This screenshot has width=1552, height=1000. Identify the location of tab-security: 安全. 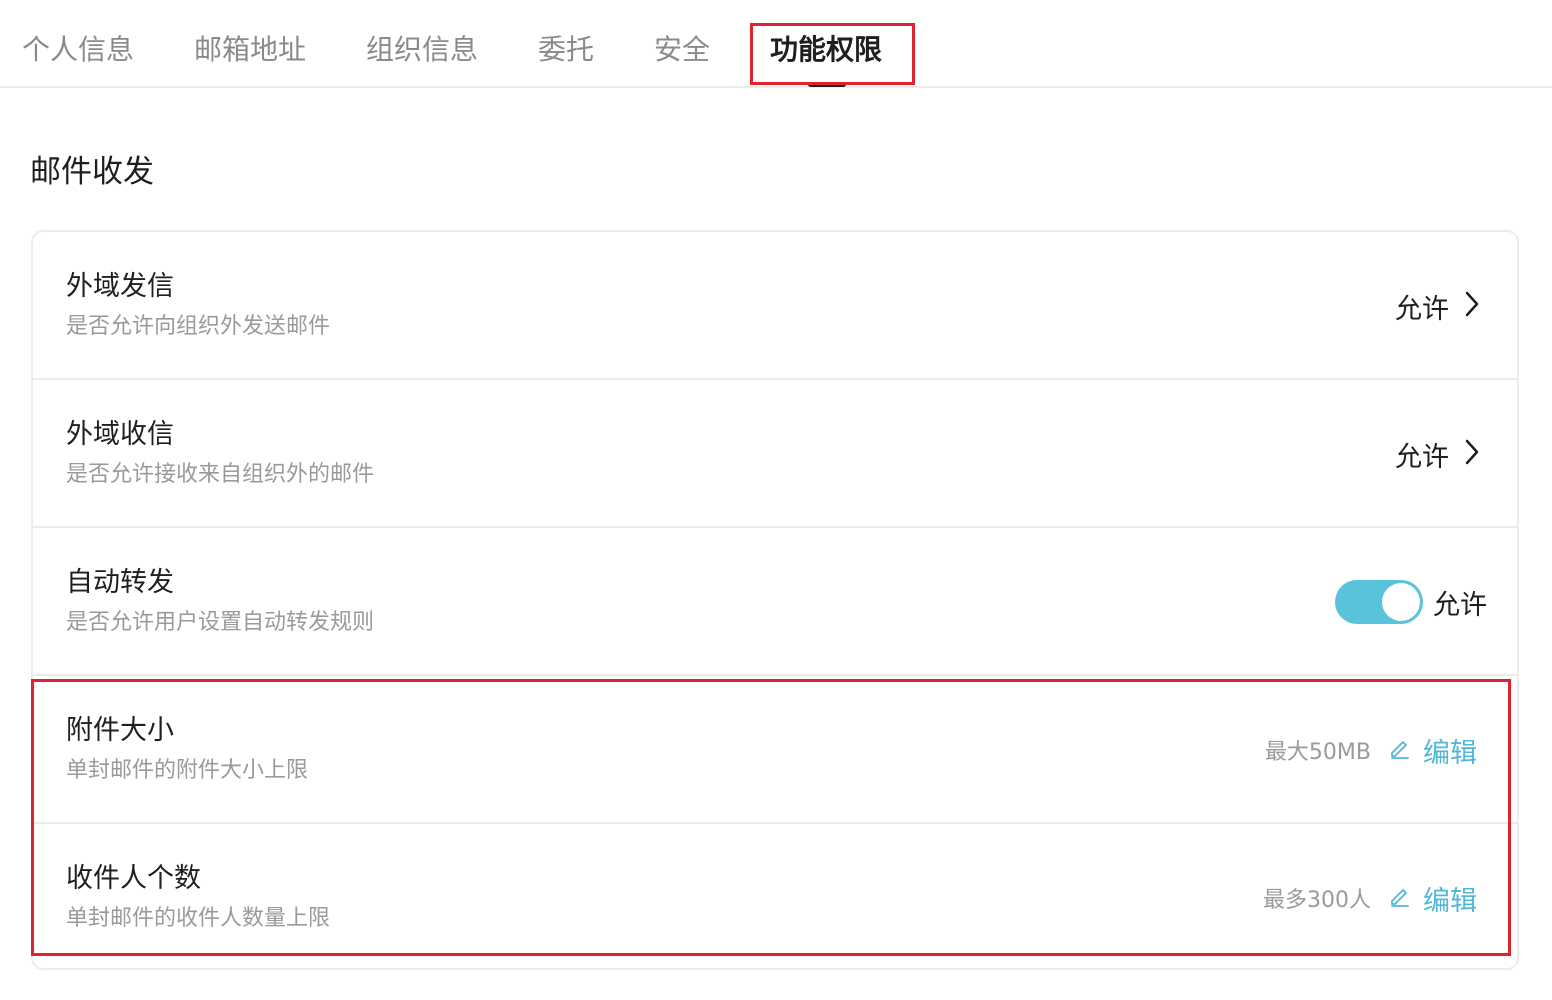
(682, 50).